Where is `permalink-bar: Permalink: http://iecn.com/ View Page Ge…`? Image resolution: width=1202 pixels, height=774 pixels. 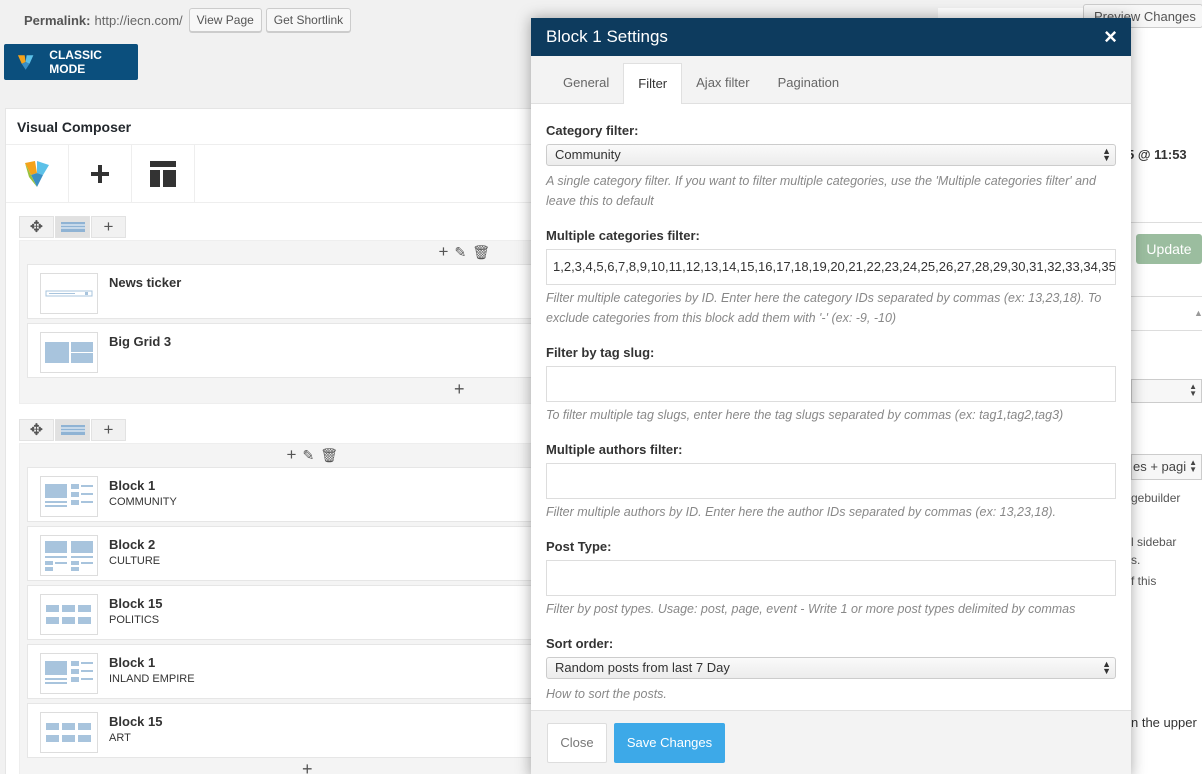 permalink-bar: Permalink: http://iecn.com/ View Page Ge… is located at coordinates (189, 20).